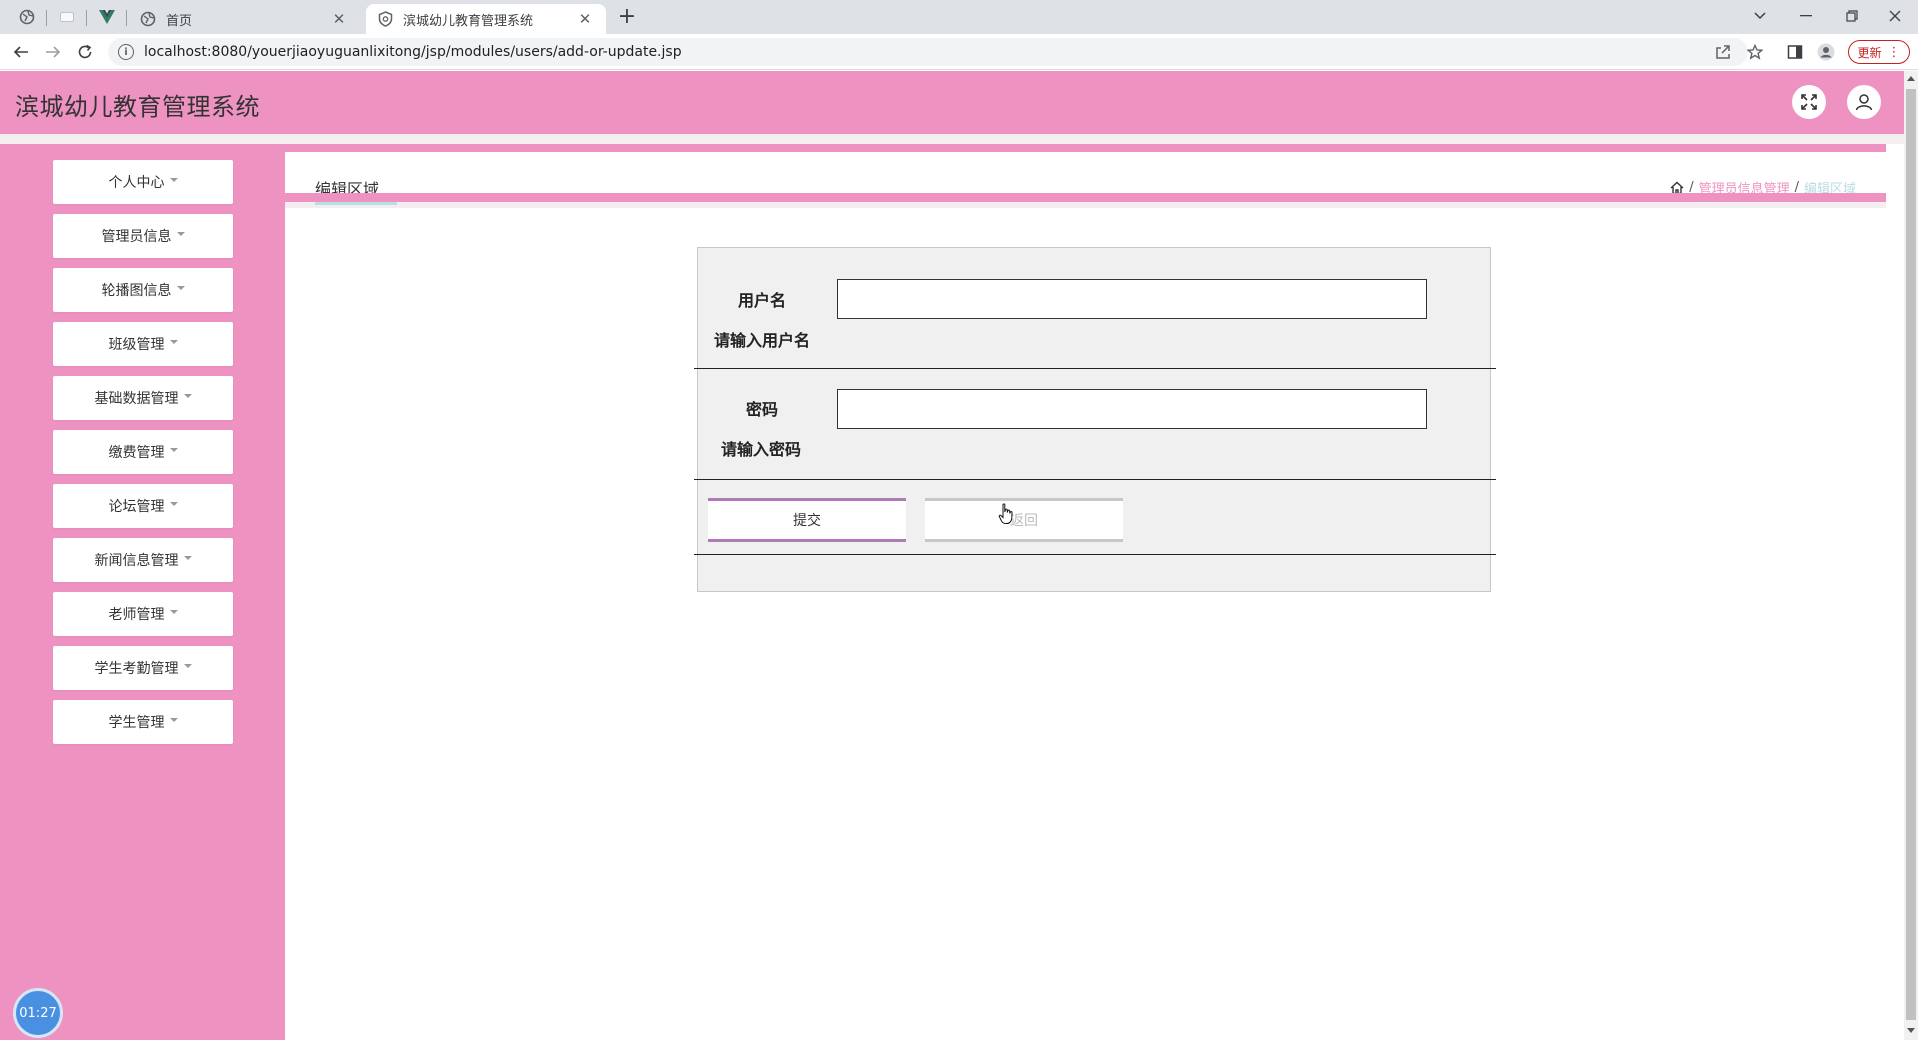  I want to click on pinned-tab-blank, so click(67, 17).